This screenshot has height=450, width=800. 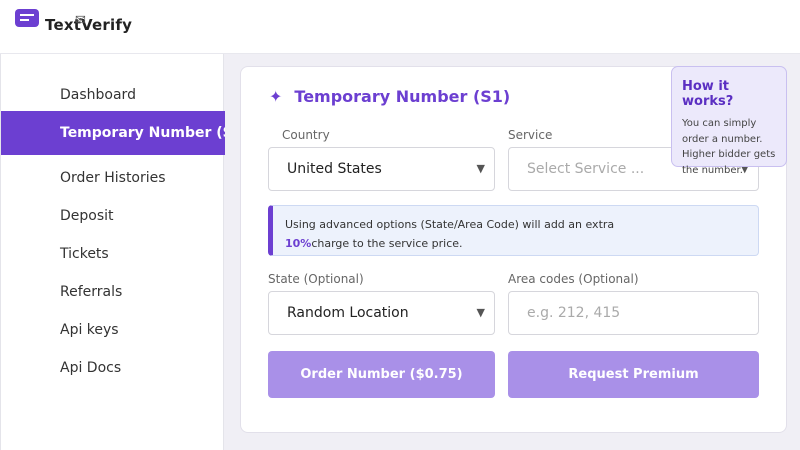 I want to click on state-select: Random Location ▼, so click(x=381, y=313).